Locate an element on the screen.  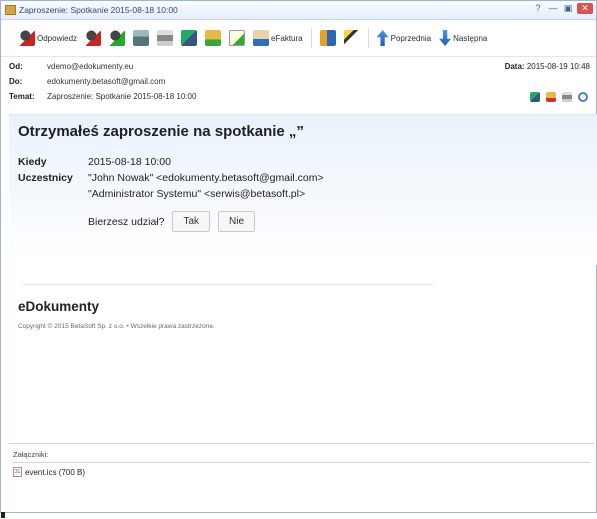
print-button is located at coordinates (165, 38).